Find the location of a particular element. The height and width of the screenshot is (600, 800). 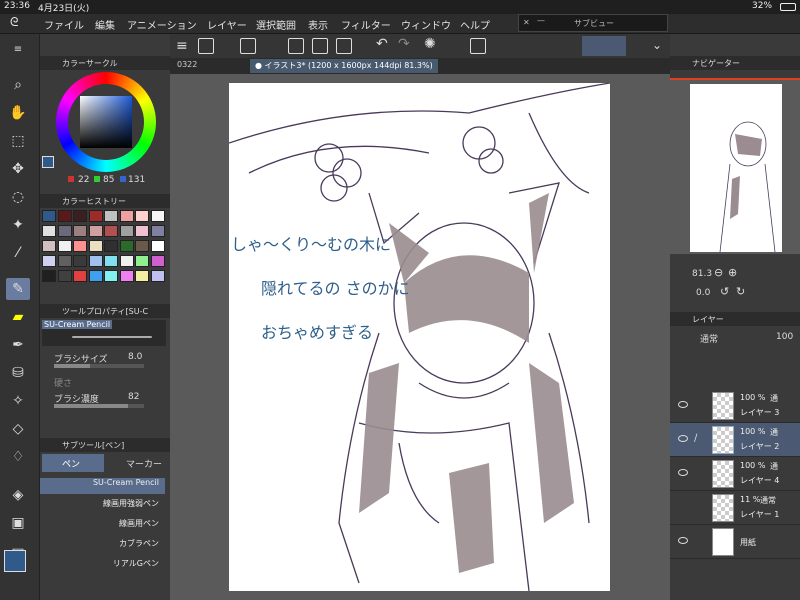

move-tool-icon: ✥ is located at coordinates (18, 169).